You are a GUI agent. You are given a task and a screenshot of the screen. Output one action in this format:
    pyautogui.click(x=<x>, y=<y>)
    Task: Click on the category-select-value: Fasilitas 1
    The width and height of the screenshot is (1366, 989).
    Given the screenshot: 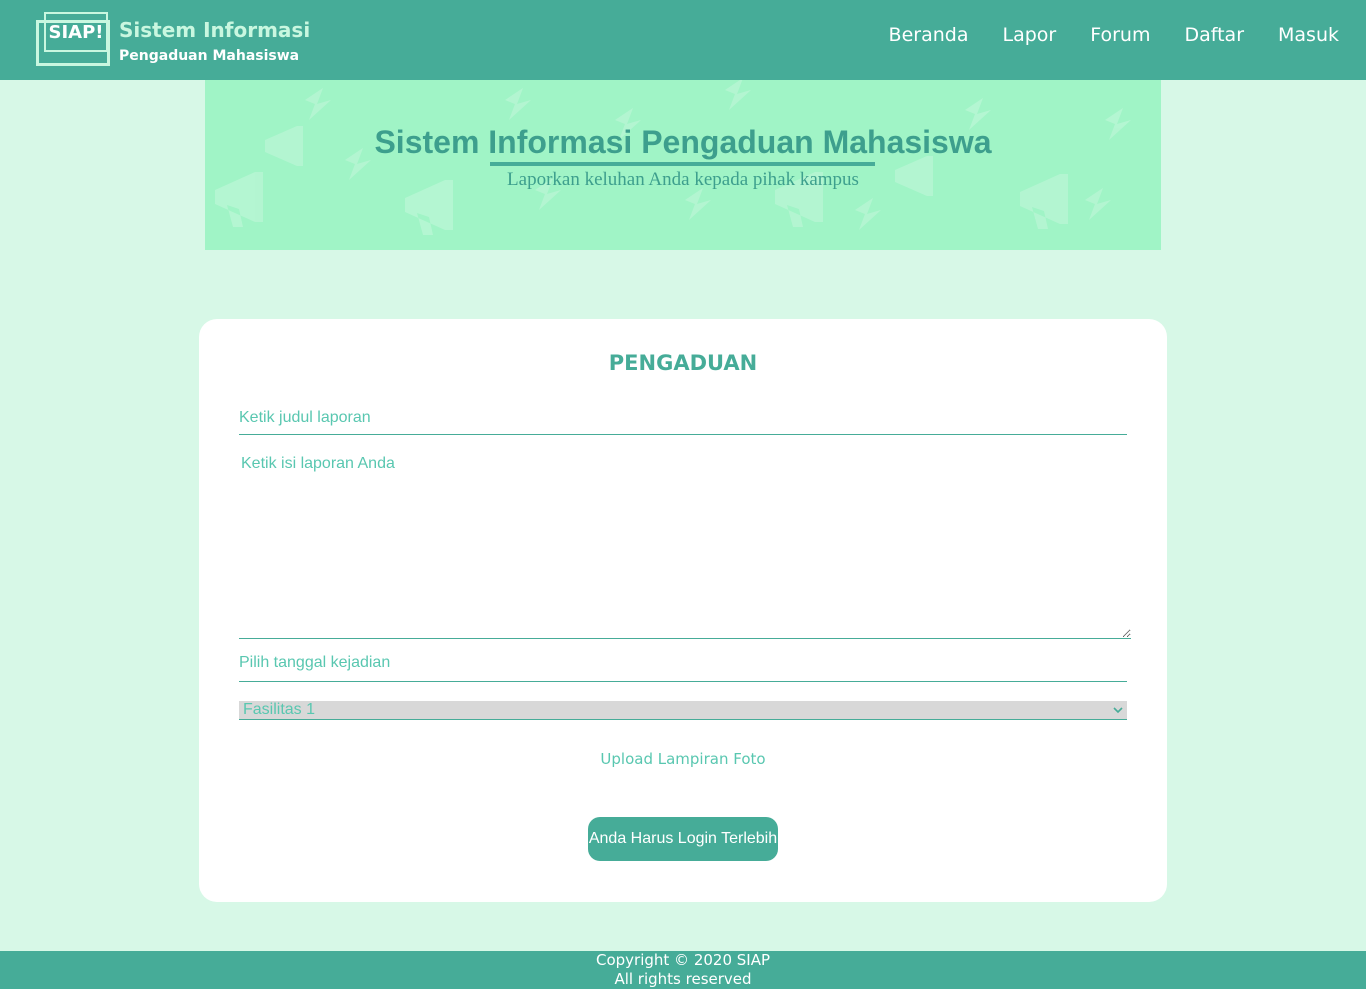 What is the action you would take?
    pyautogui.click(x=279, y=709)
    